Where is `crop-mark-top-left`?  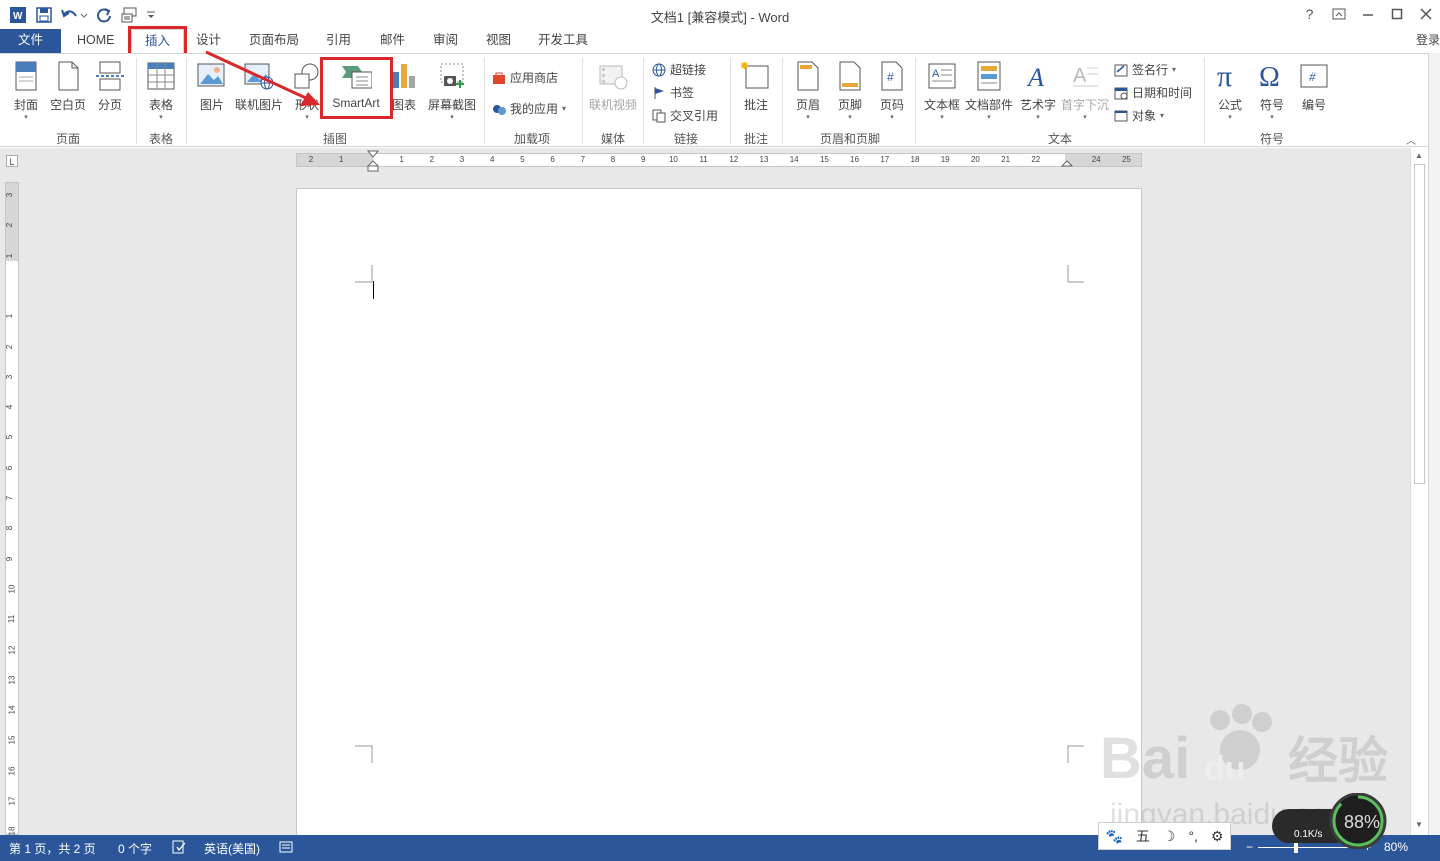 crop-mark-top-left is located at coordinates (364, 274).